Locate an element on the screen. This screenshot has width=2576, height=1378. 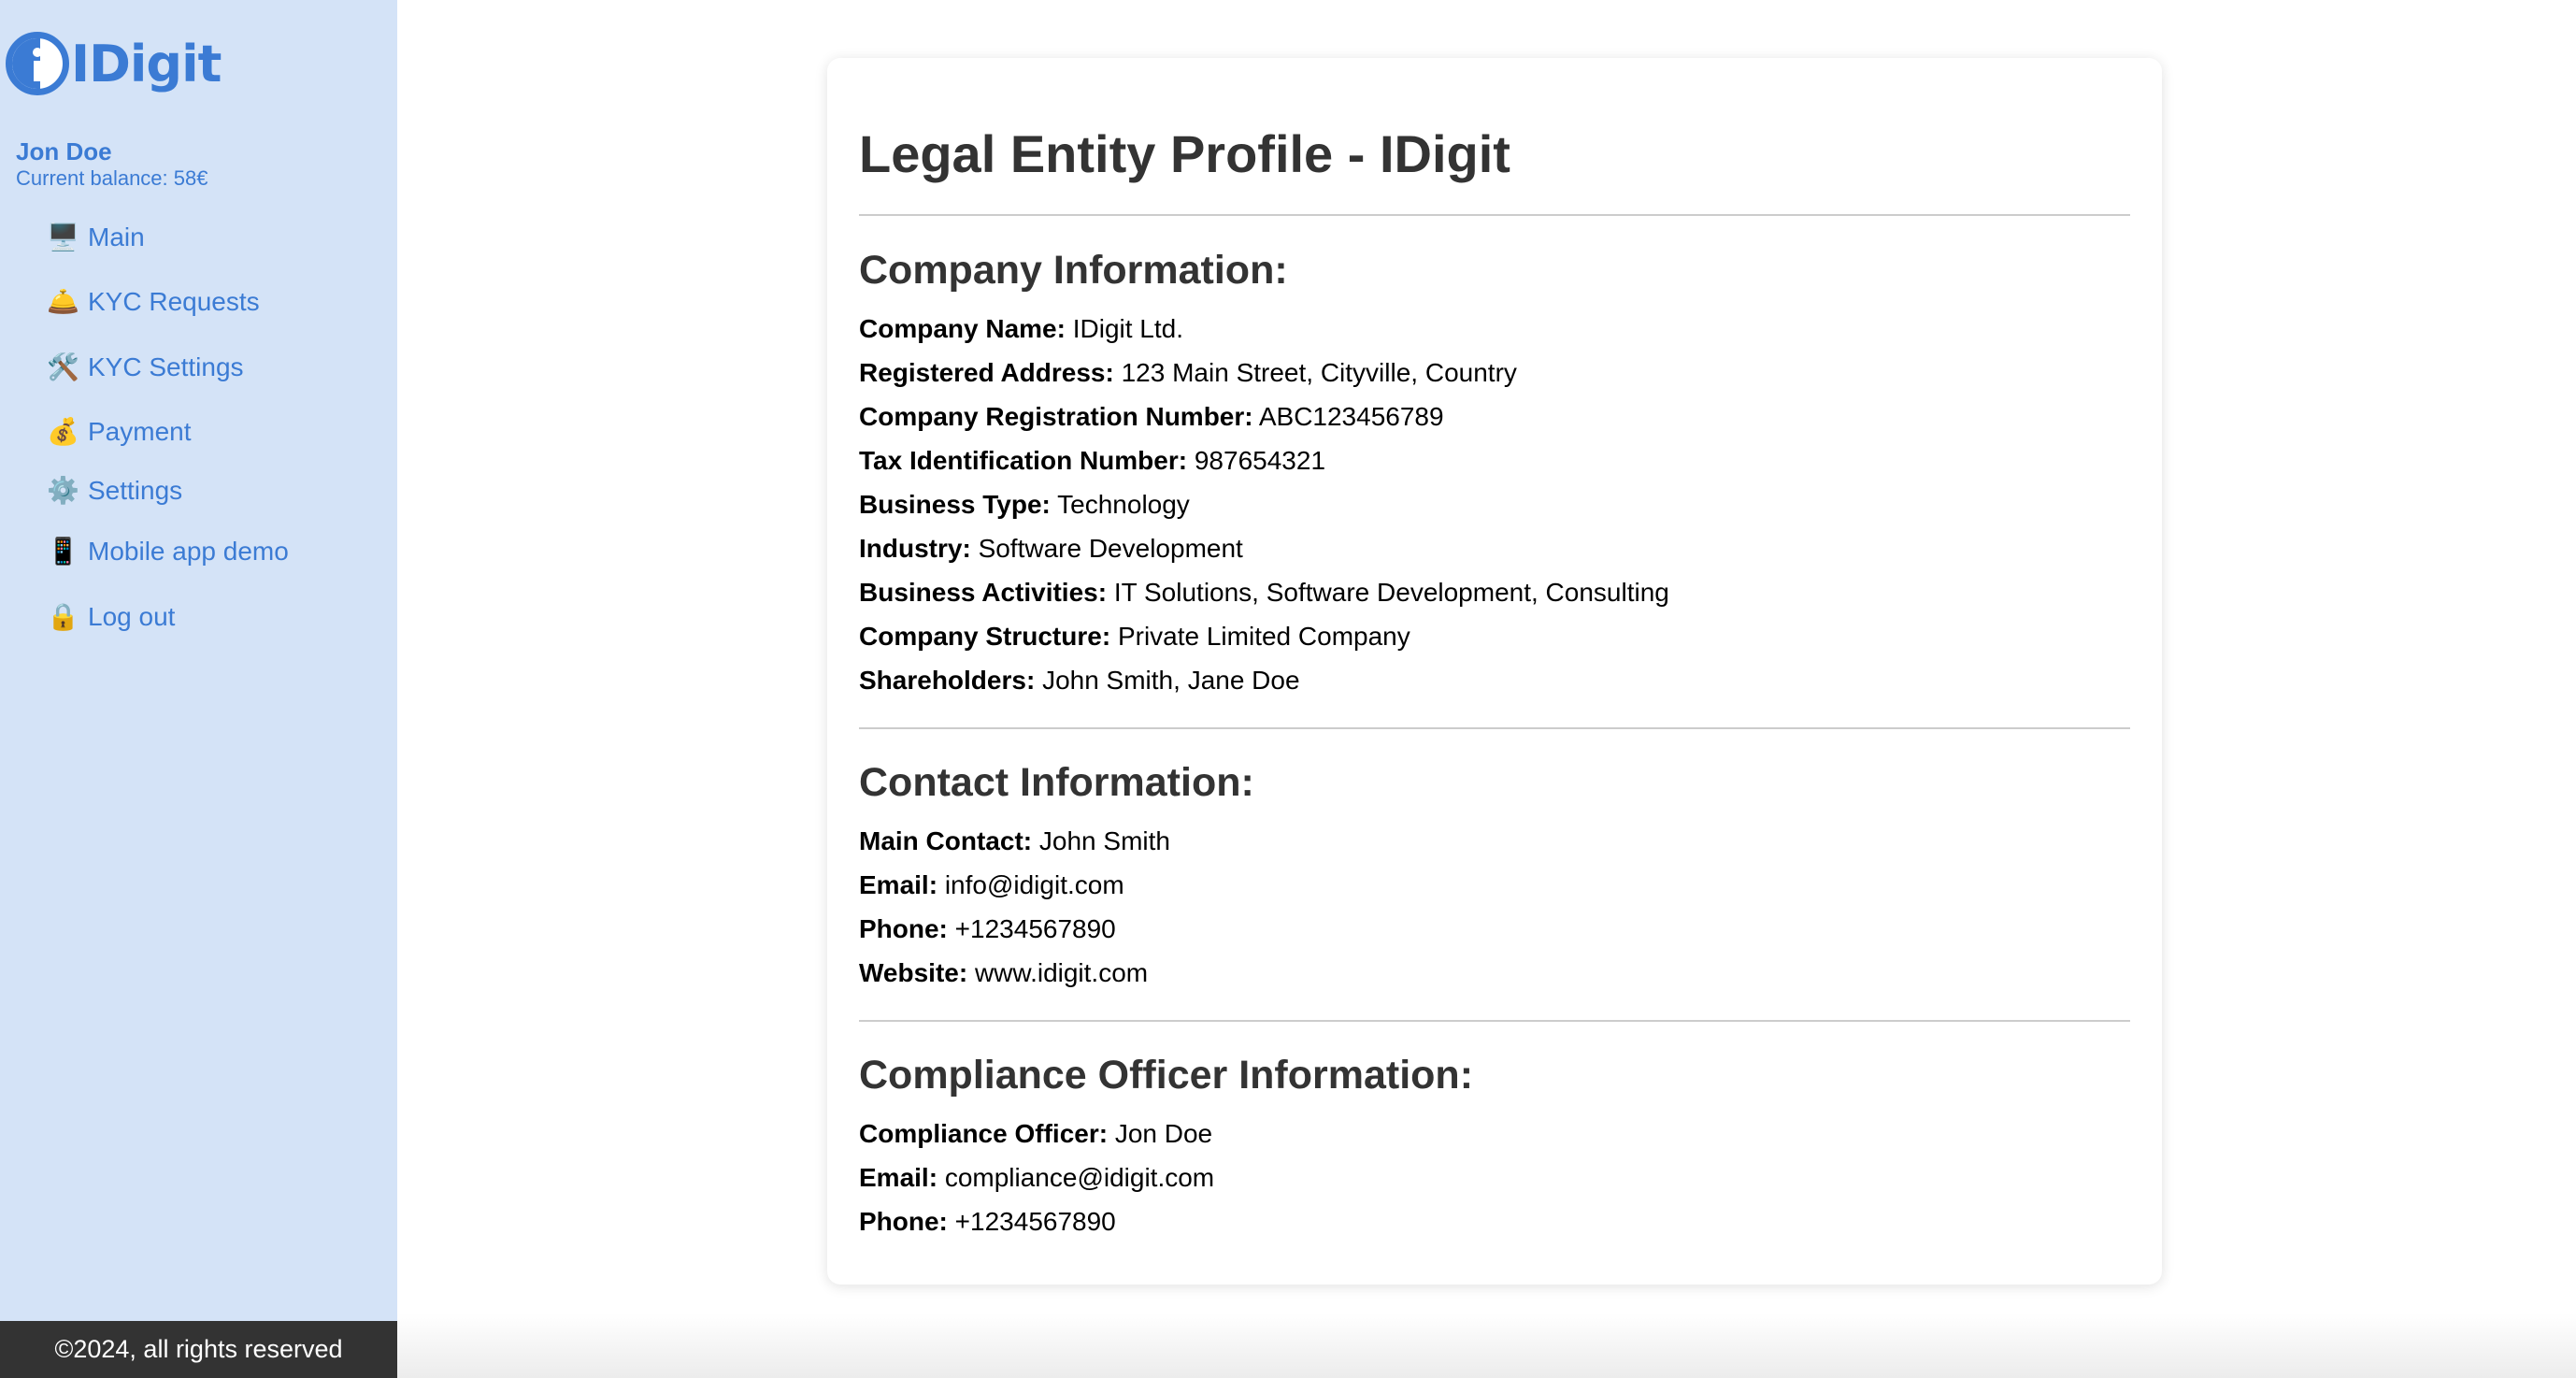
mobile-phone-icon: 📱 is located at coordinates (63, 551).